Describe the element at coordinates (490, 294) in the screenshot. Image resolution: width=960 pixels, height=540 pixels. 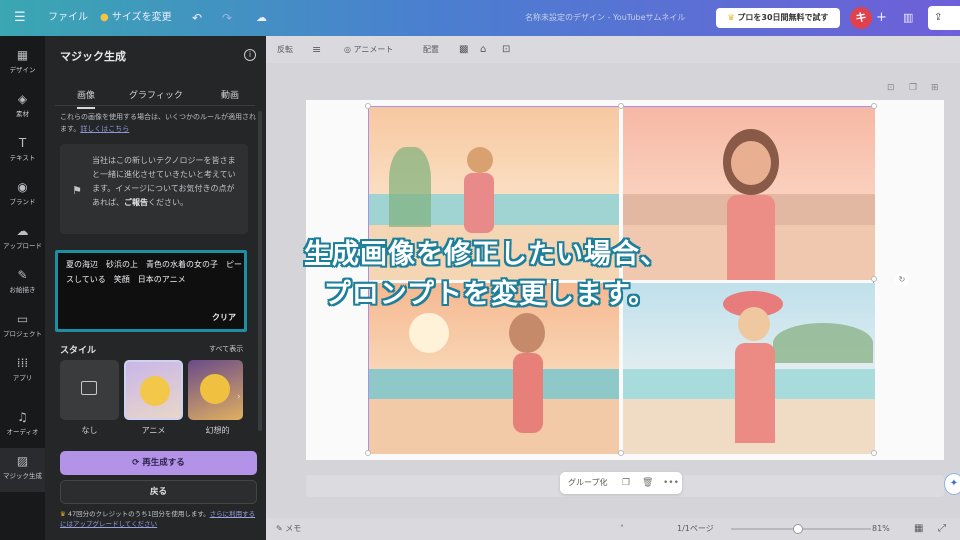
I see `caption-line-2: プロンプトを変更します。` at that location.